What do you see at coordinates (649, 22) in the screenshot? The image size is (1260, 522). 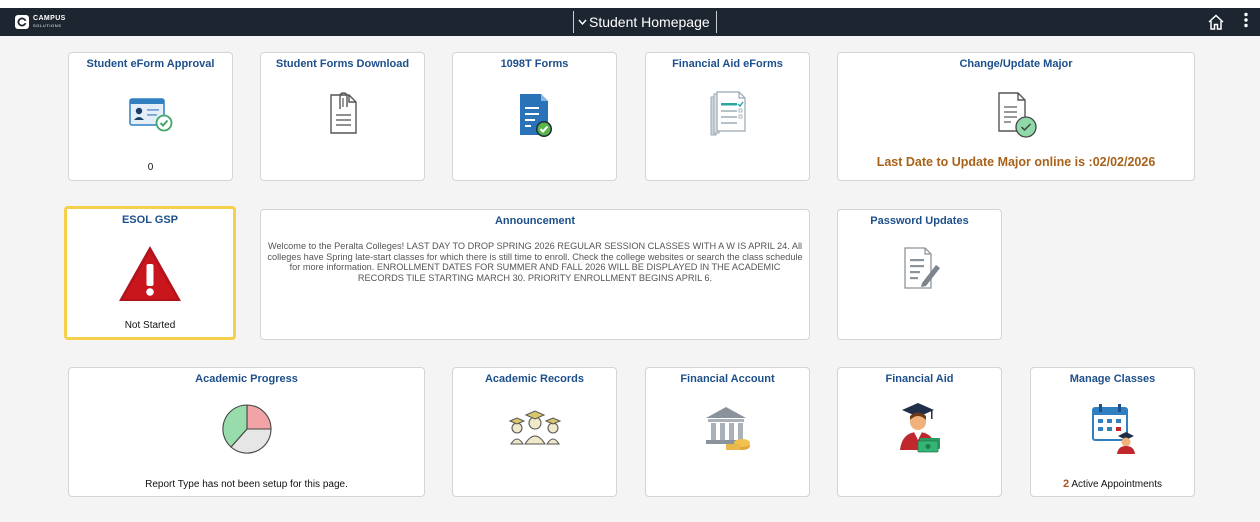 I see `page-title: Student Homepage` at bounding box center [649, 22].